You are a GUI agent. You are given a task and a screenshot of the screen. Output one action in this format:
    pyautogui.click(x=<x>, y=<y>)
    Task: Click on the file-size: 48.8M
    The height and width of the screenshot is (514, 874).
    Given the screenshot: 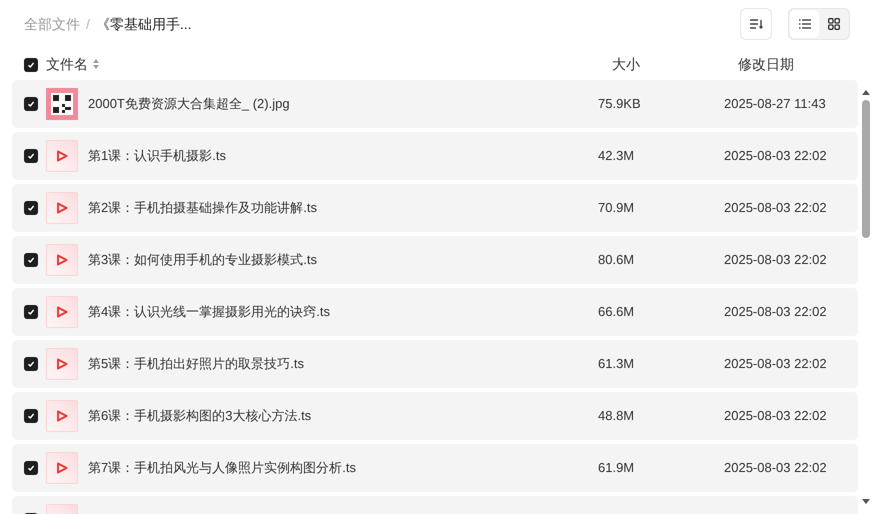 What is the action you would take?
    pyautogui.click(x=616, y=416)
    